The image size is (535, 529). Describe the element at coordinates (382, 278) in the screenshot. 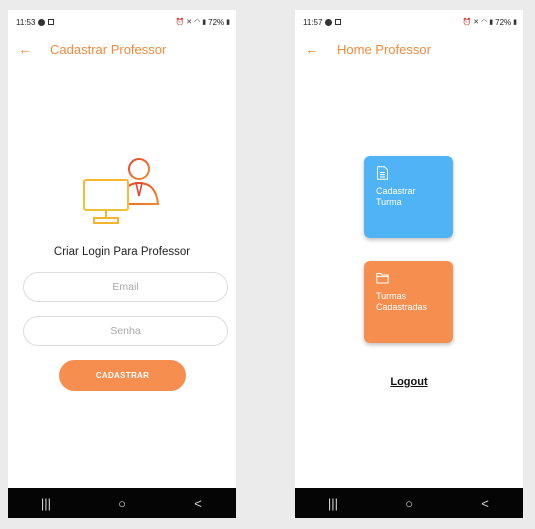

I see `folder-icon` at that location.